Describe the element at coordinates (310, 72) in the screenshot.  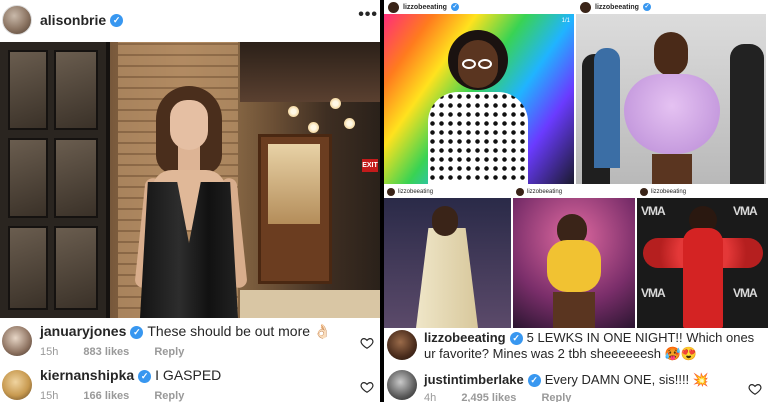
I see `ceiling` at that location.